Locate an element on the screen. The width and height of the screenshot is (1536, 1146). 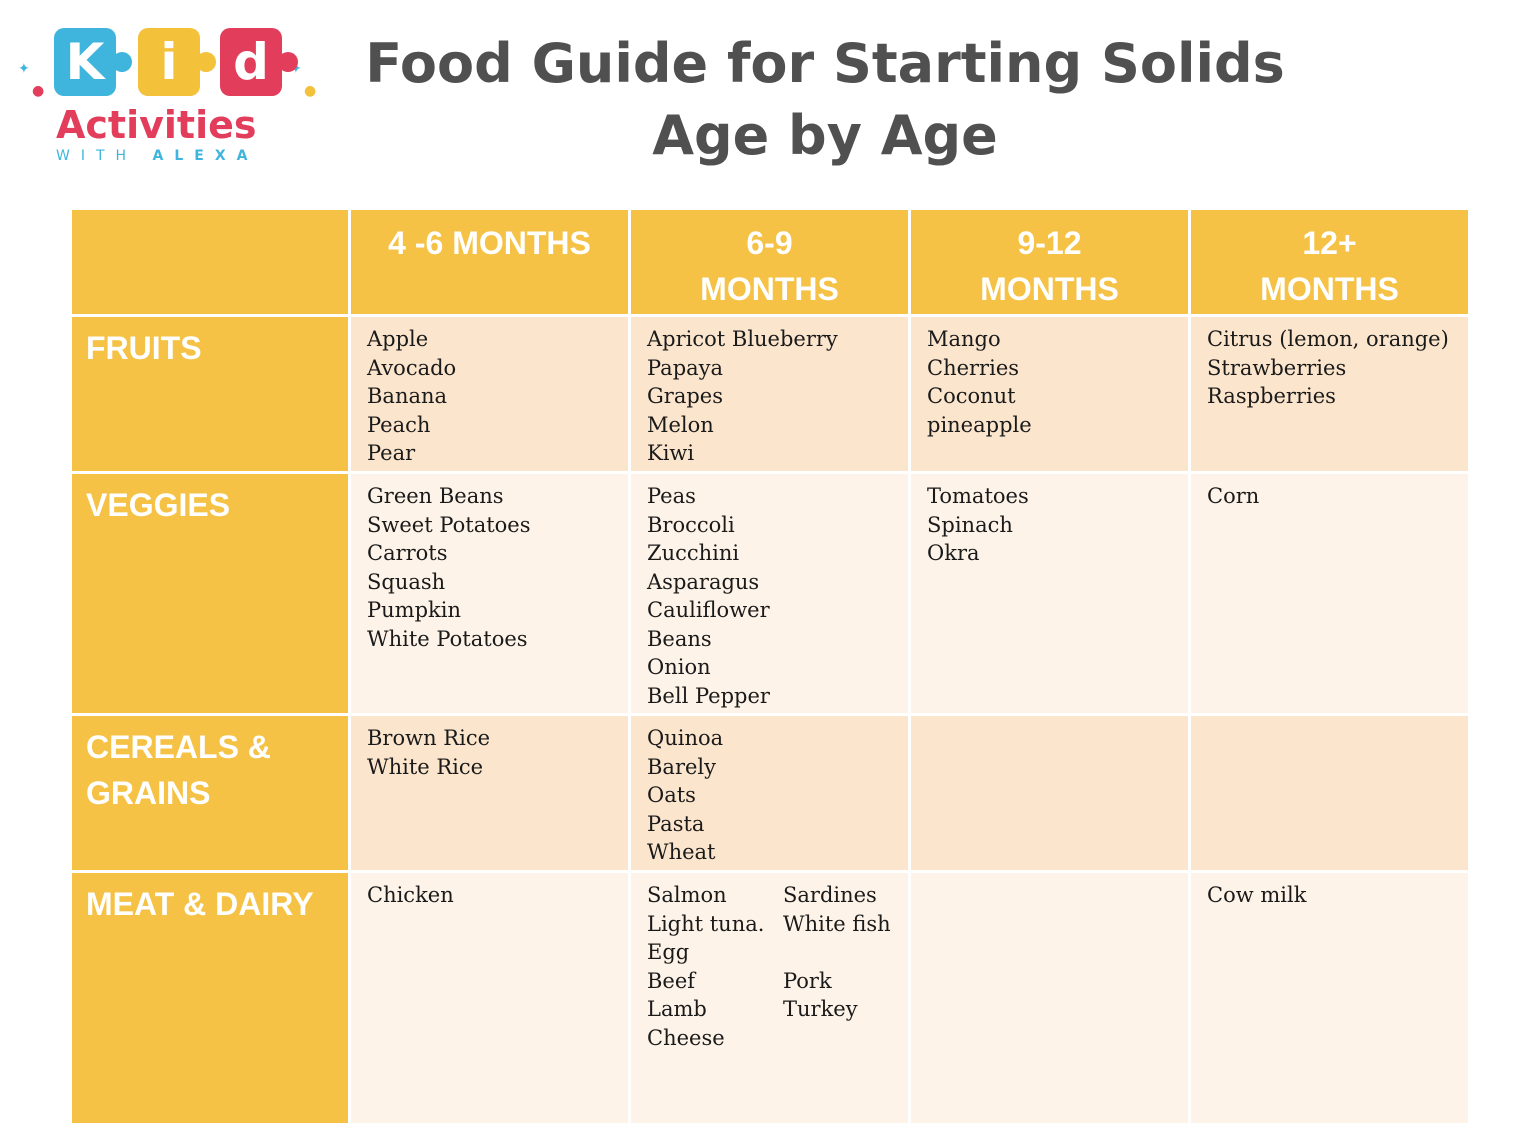
food-item: Corn is located at coordinates (1233, 496).